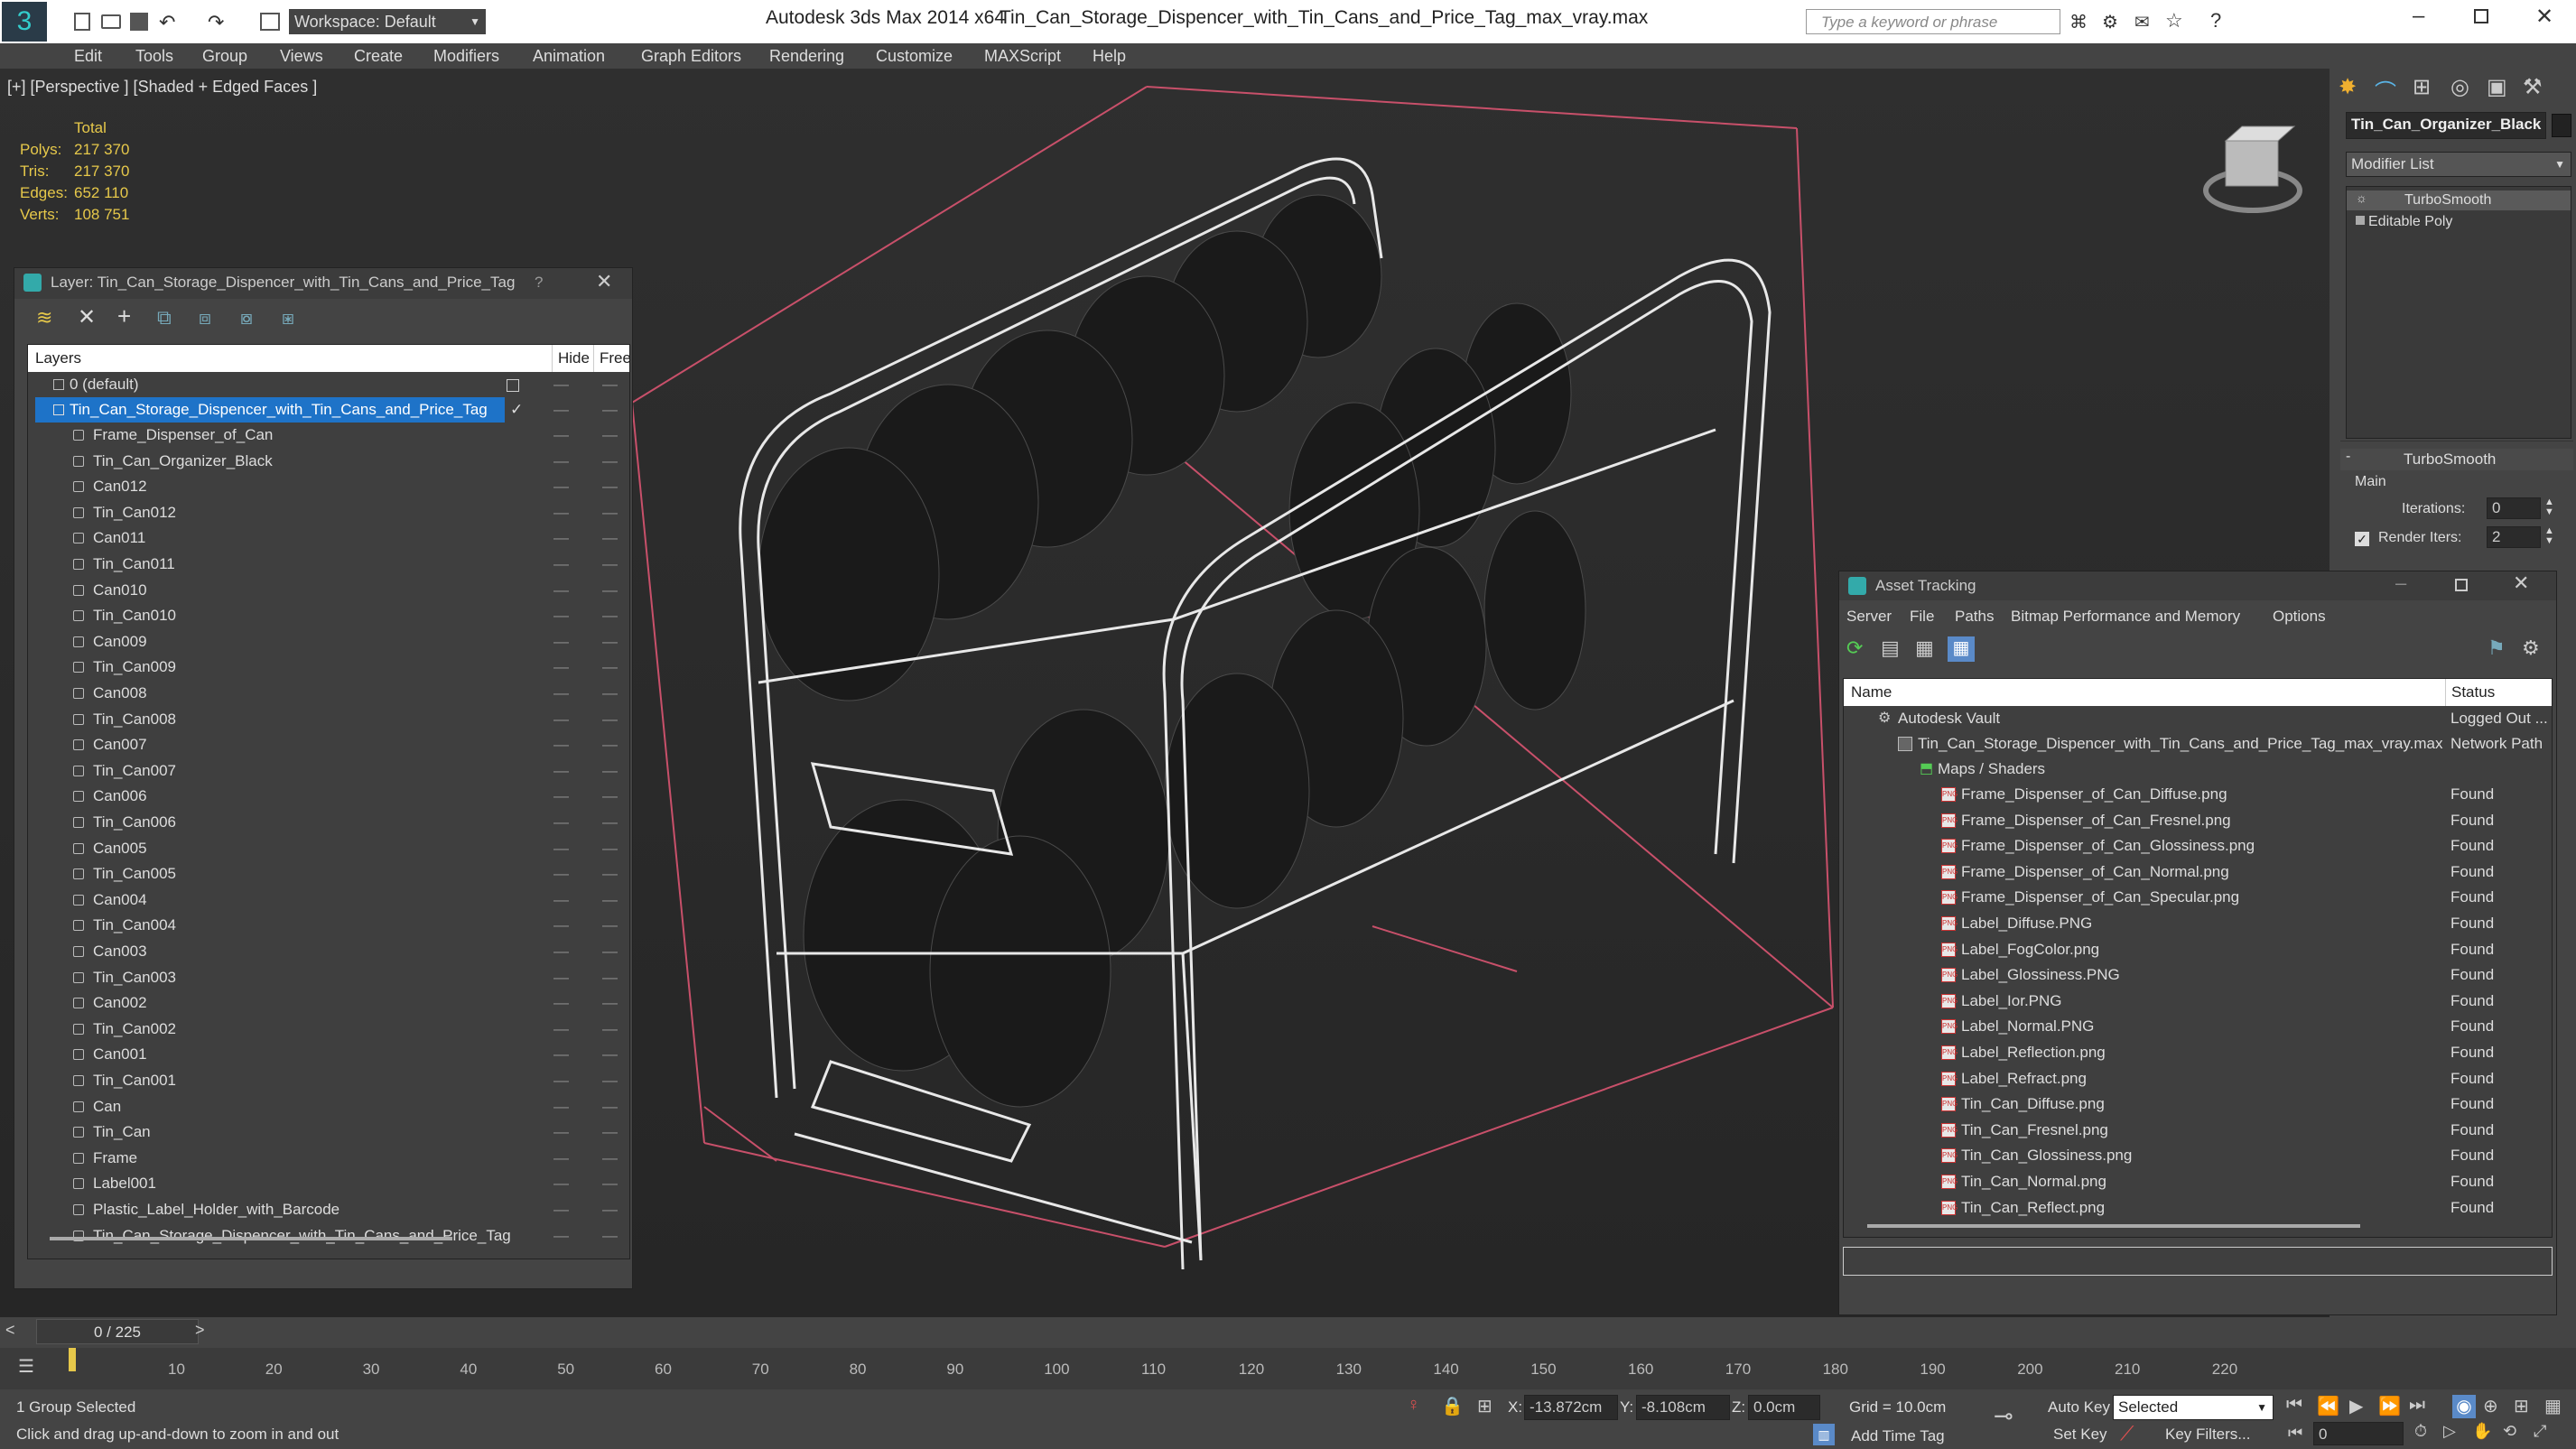 Image resolution: width=2576 pixels, height=1449 pixels. Describe the element at coordinates (611, 358) in the screenshot. I see `col-freeze: Freez` at that location.